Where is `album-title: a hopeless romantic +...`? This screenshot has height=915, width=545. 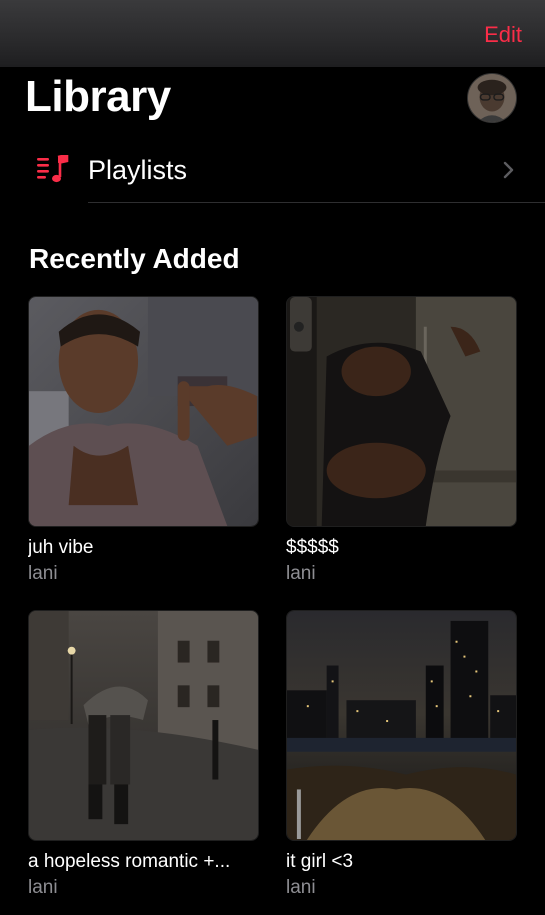
album-title: a hopeless romantic +... is located at coordinates (129, 861).